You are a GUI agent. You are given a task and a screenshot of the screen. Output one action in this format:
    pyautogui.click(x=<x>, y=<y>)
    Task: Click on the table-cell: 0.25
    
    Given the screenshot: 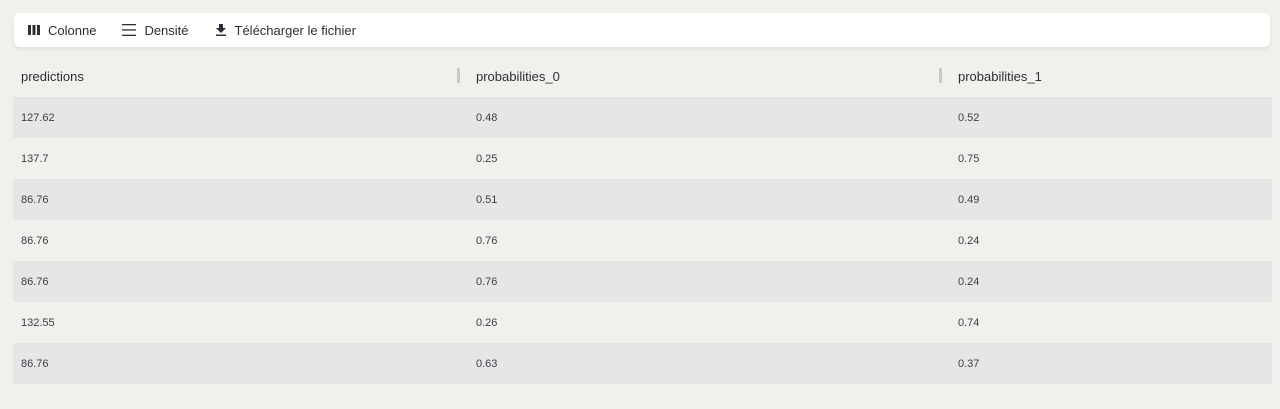 What is the action you would take?
    pyautogui.click(x=487, y=158)
    